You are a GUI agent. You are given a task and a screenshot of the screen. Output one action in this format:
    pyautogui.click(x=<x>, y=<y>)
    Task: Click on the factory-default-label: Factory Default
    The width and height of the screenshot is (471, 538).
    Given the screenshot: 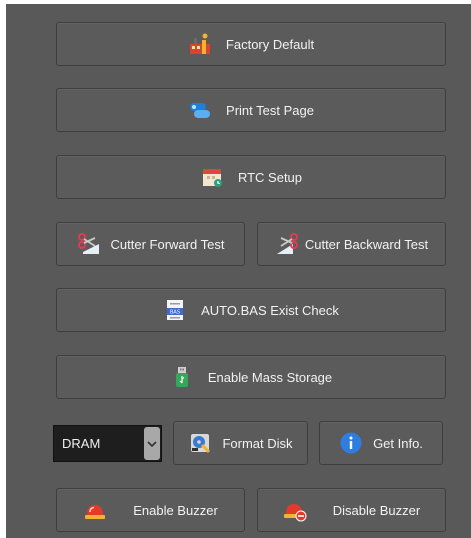 What is the action you would take?
    pyautogui.click(x=270, y=44)
    